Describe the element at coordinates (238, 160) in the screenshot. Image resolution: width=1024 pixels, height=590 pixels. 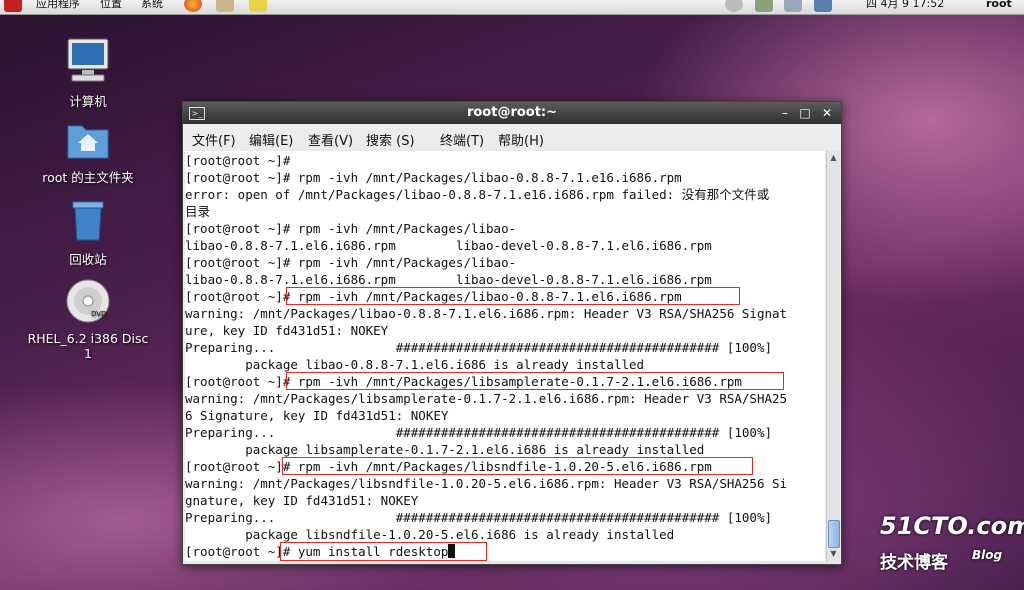
I see `terminal-line: [root@root ~]#` at that location.